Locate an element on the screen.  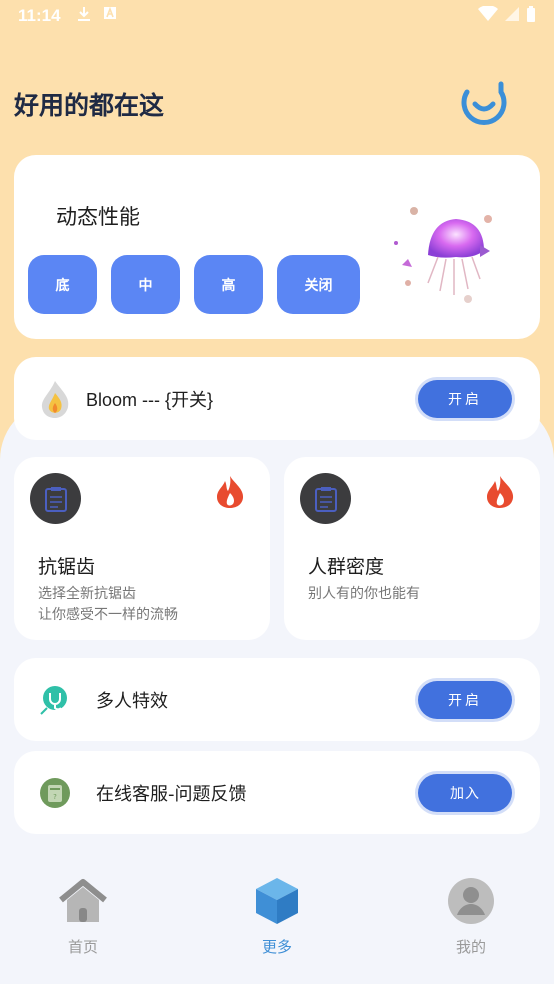
nav-home-label: 首页 is located at coordinates (82, 947).